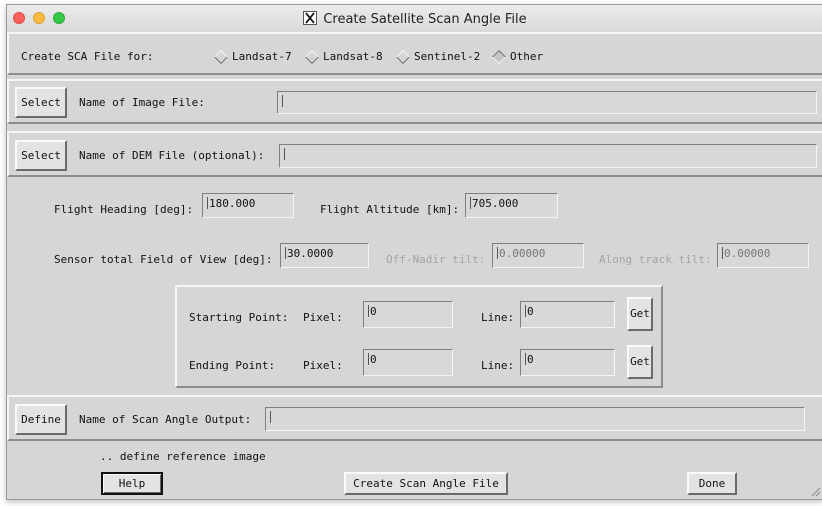 This screenshot has width=822, height=506. What do you see at coordinates (163, 259) in the screenshot?
I see `fov-label: Sensor total Field of View [deg]:` at bounding box center [163, 259].